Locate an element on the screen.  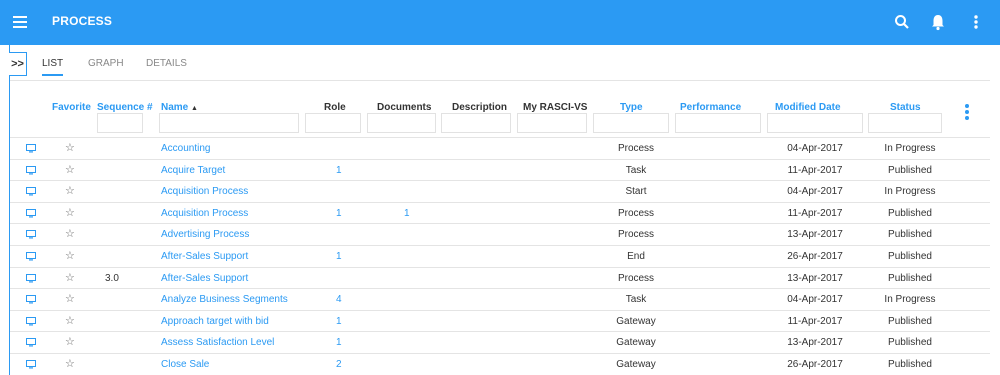
modified-date-cell: 13-Apr-2017 is located at coordinates (815, 343).